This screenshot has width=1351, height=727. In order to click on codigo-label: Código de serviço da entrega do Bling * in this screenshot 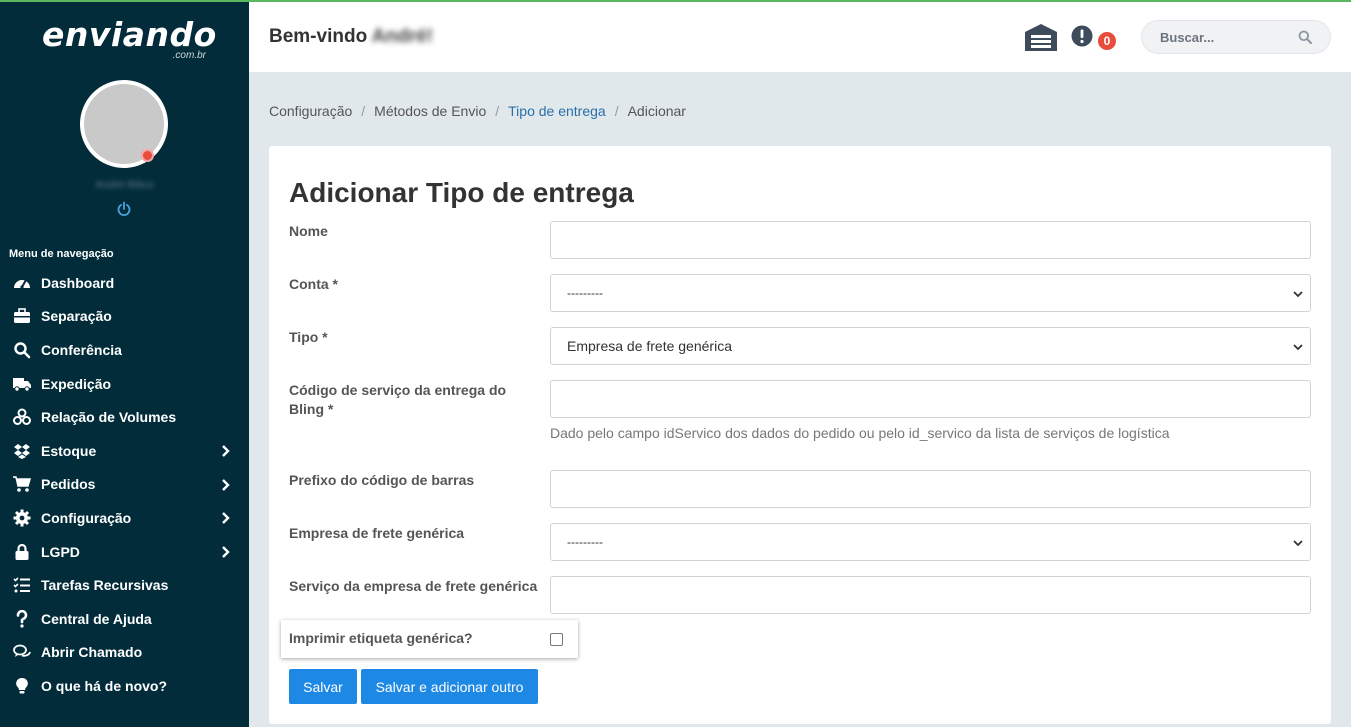, I will do `click(398, 399)`.